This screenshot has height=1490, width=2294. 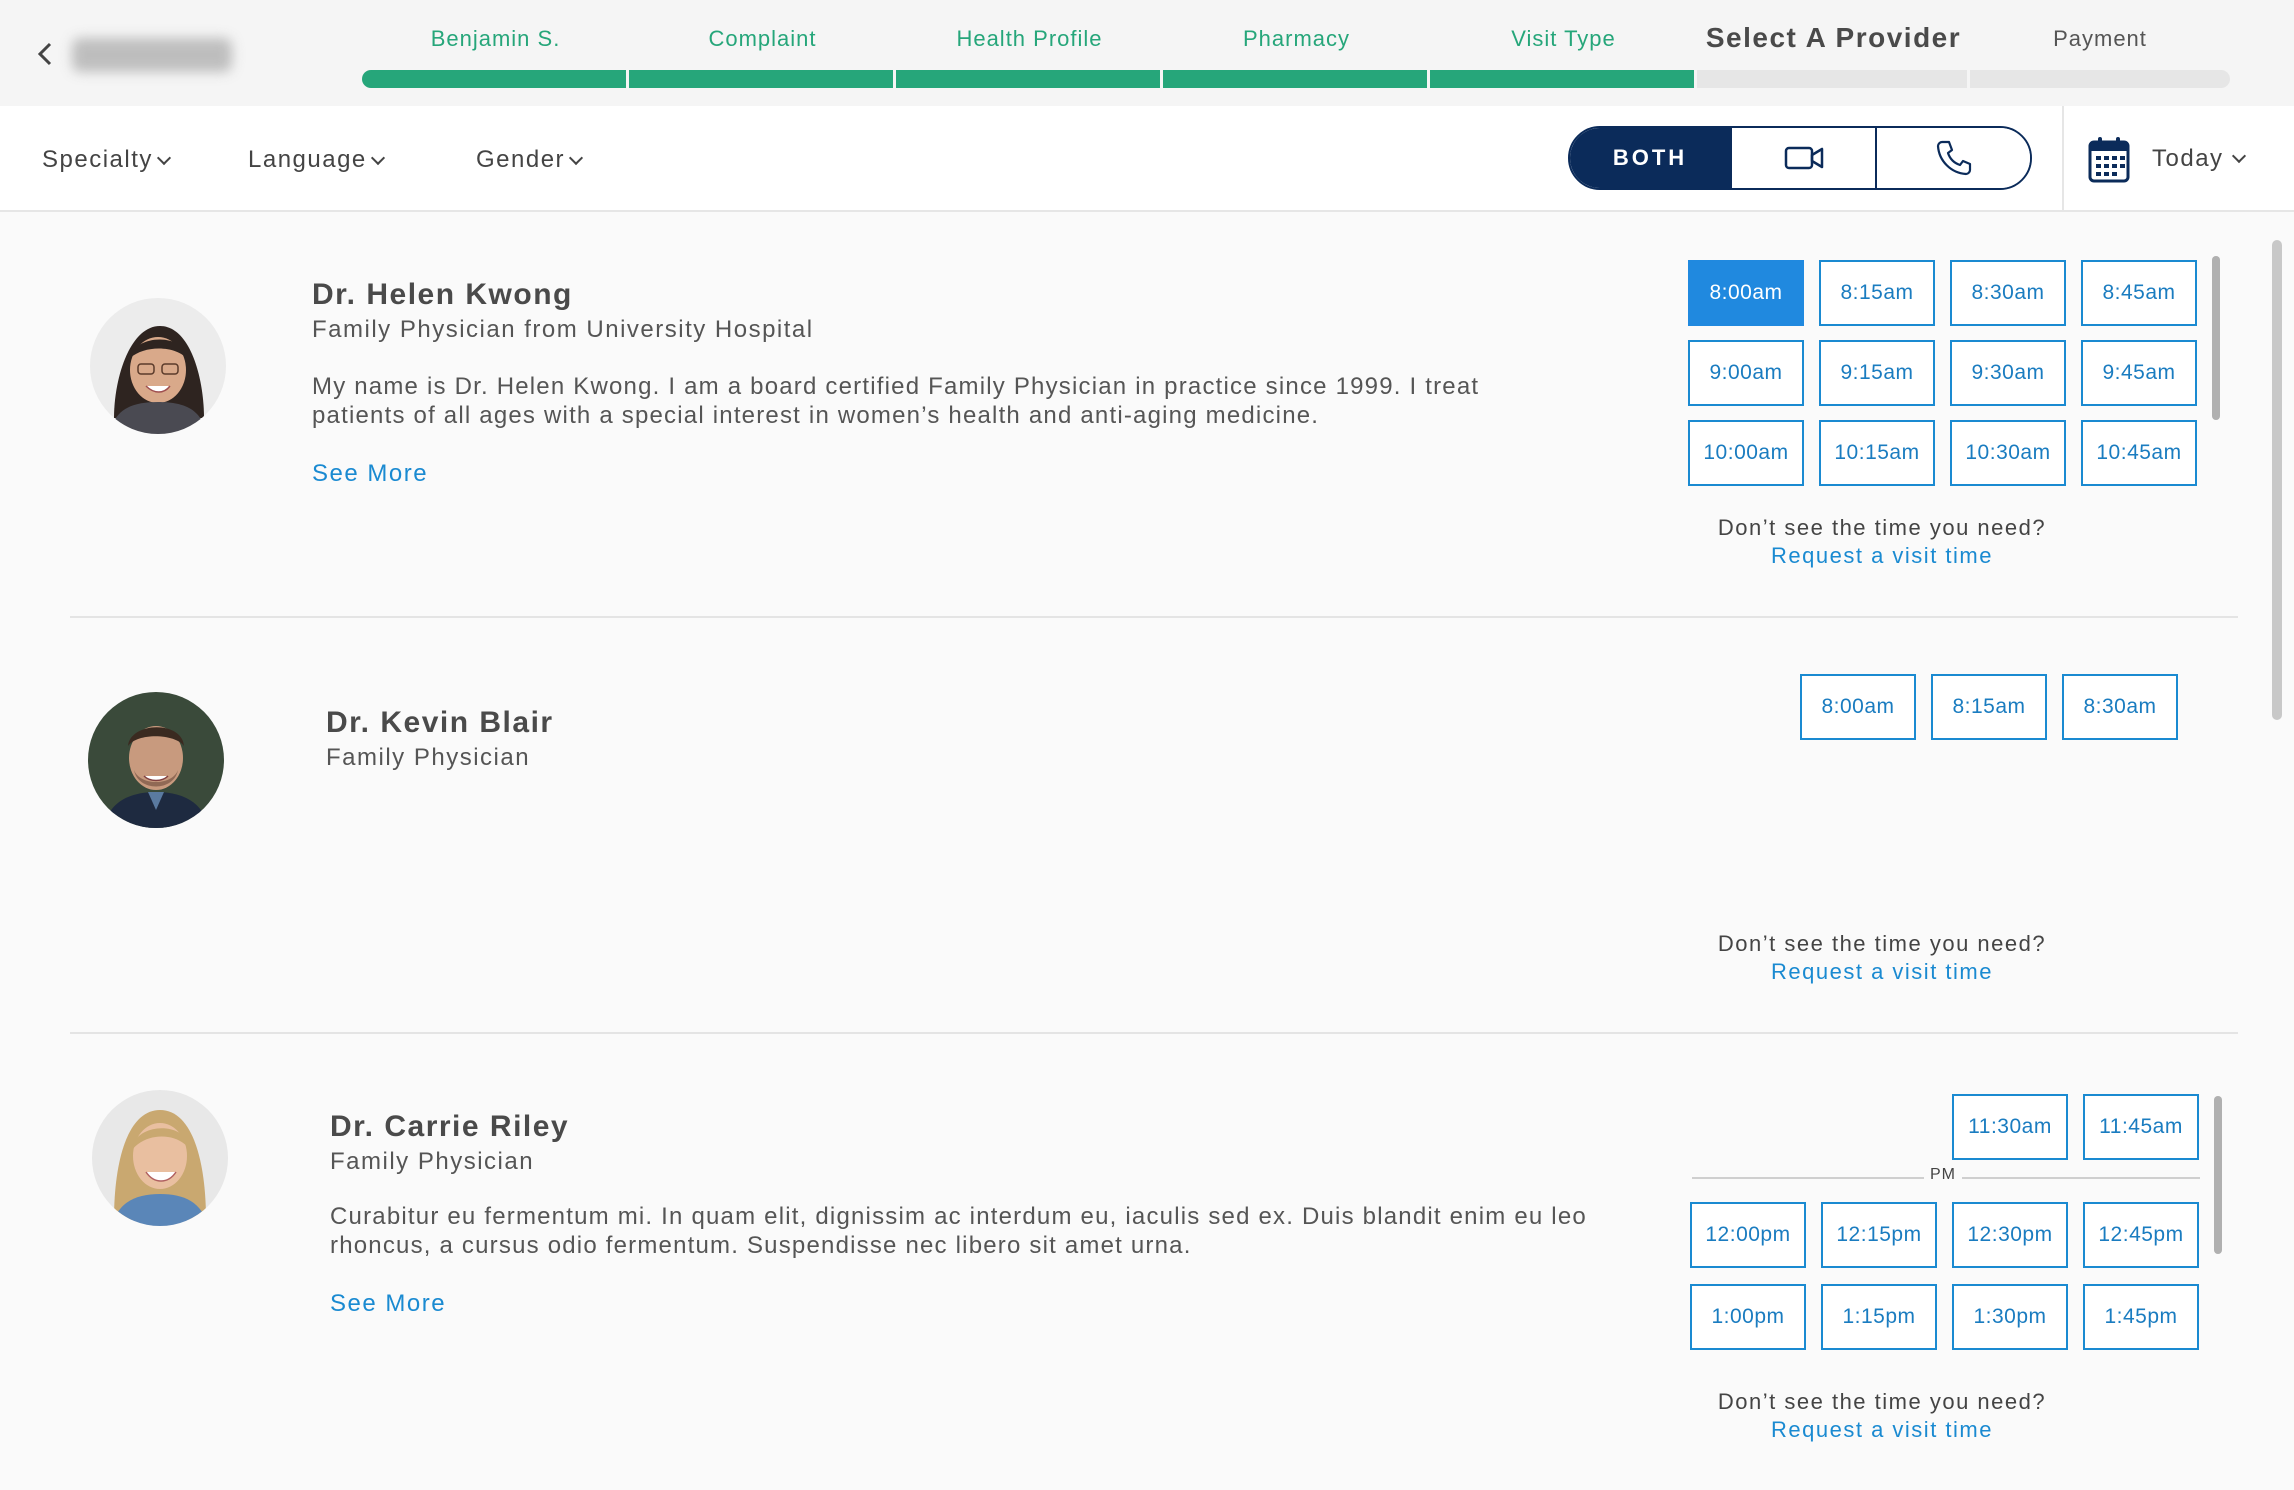 I want to click on step-label: Pharmacy, so click(x=1296, y=38).